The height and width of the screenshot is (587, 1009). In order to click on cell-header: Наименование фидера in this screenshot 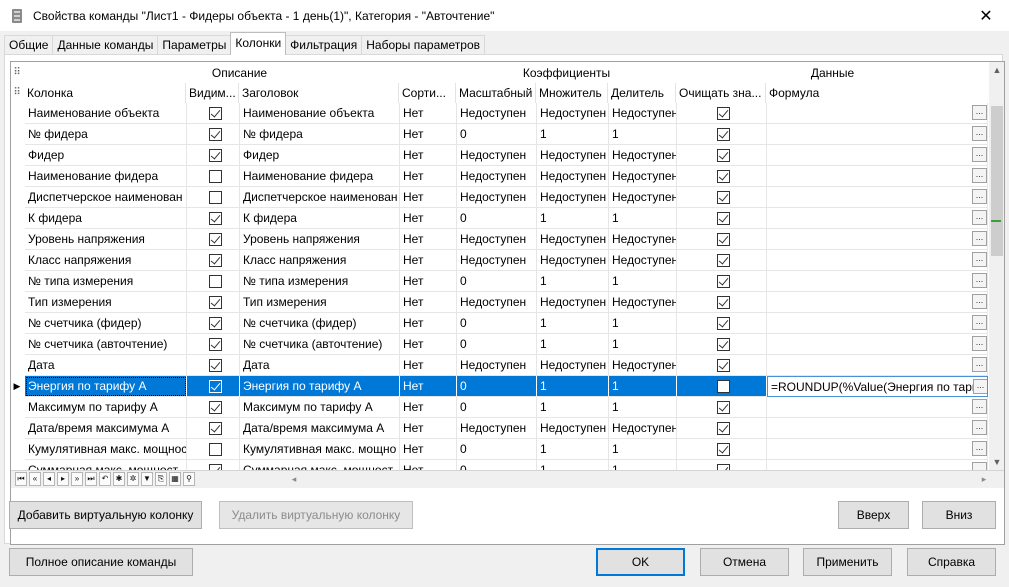, I will do `click(320, 176)`.